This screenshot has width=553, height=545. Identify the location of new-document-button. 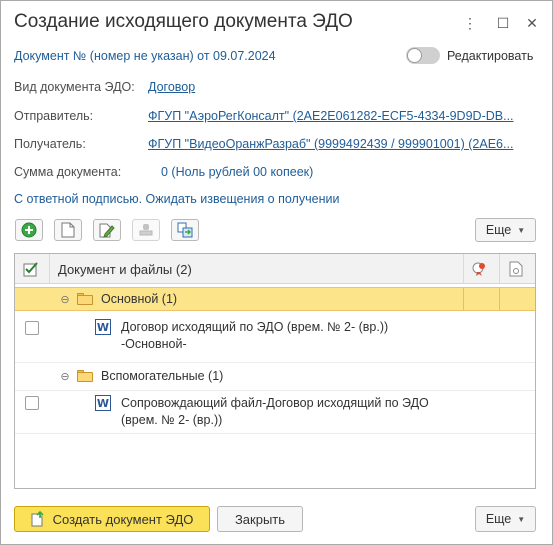
(68, 230).